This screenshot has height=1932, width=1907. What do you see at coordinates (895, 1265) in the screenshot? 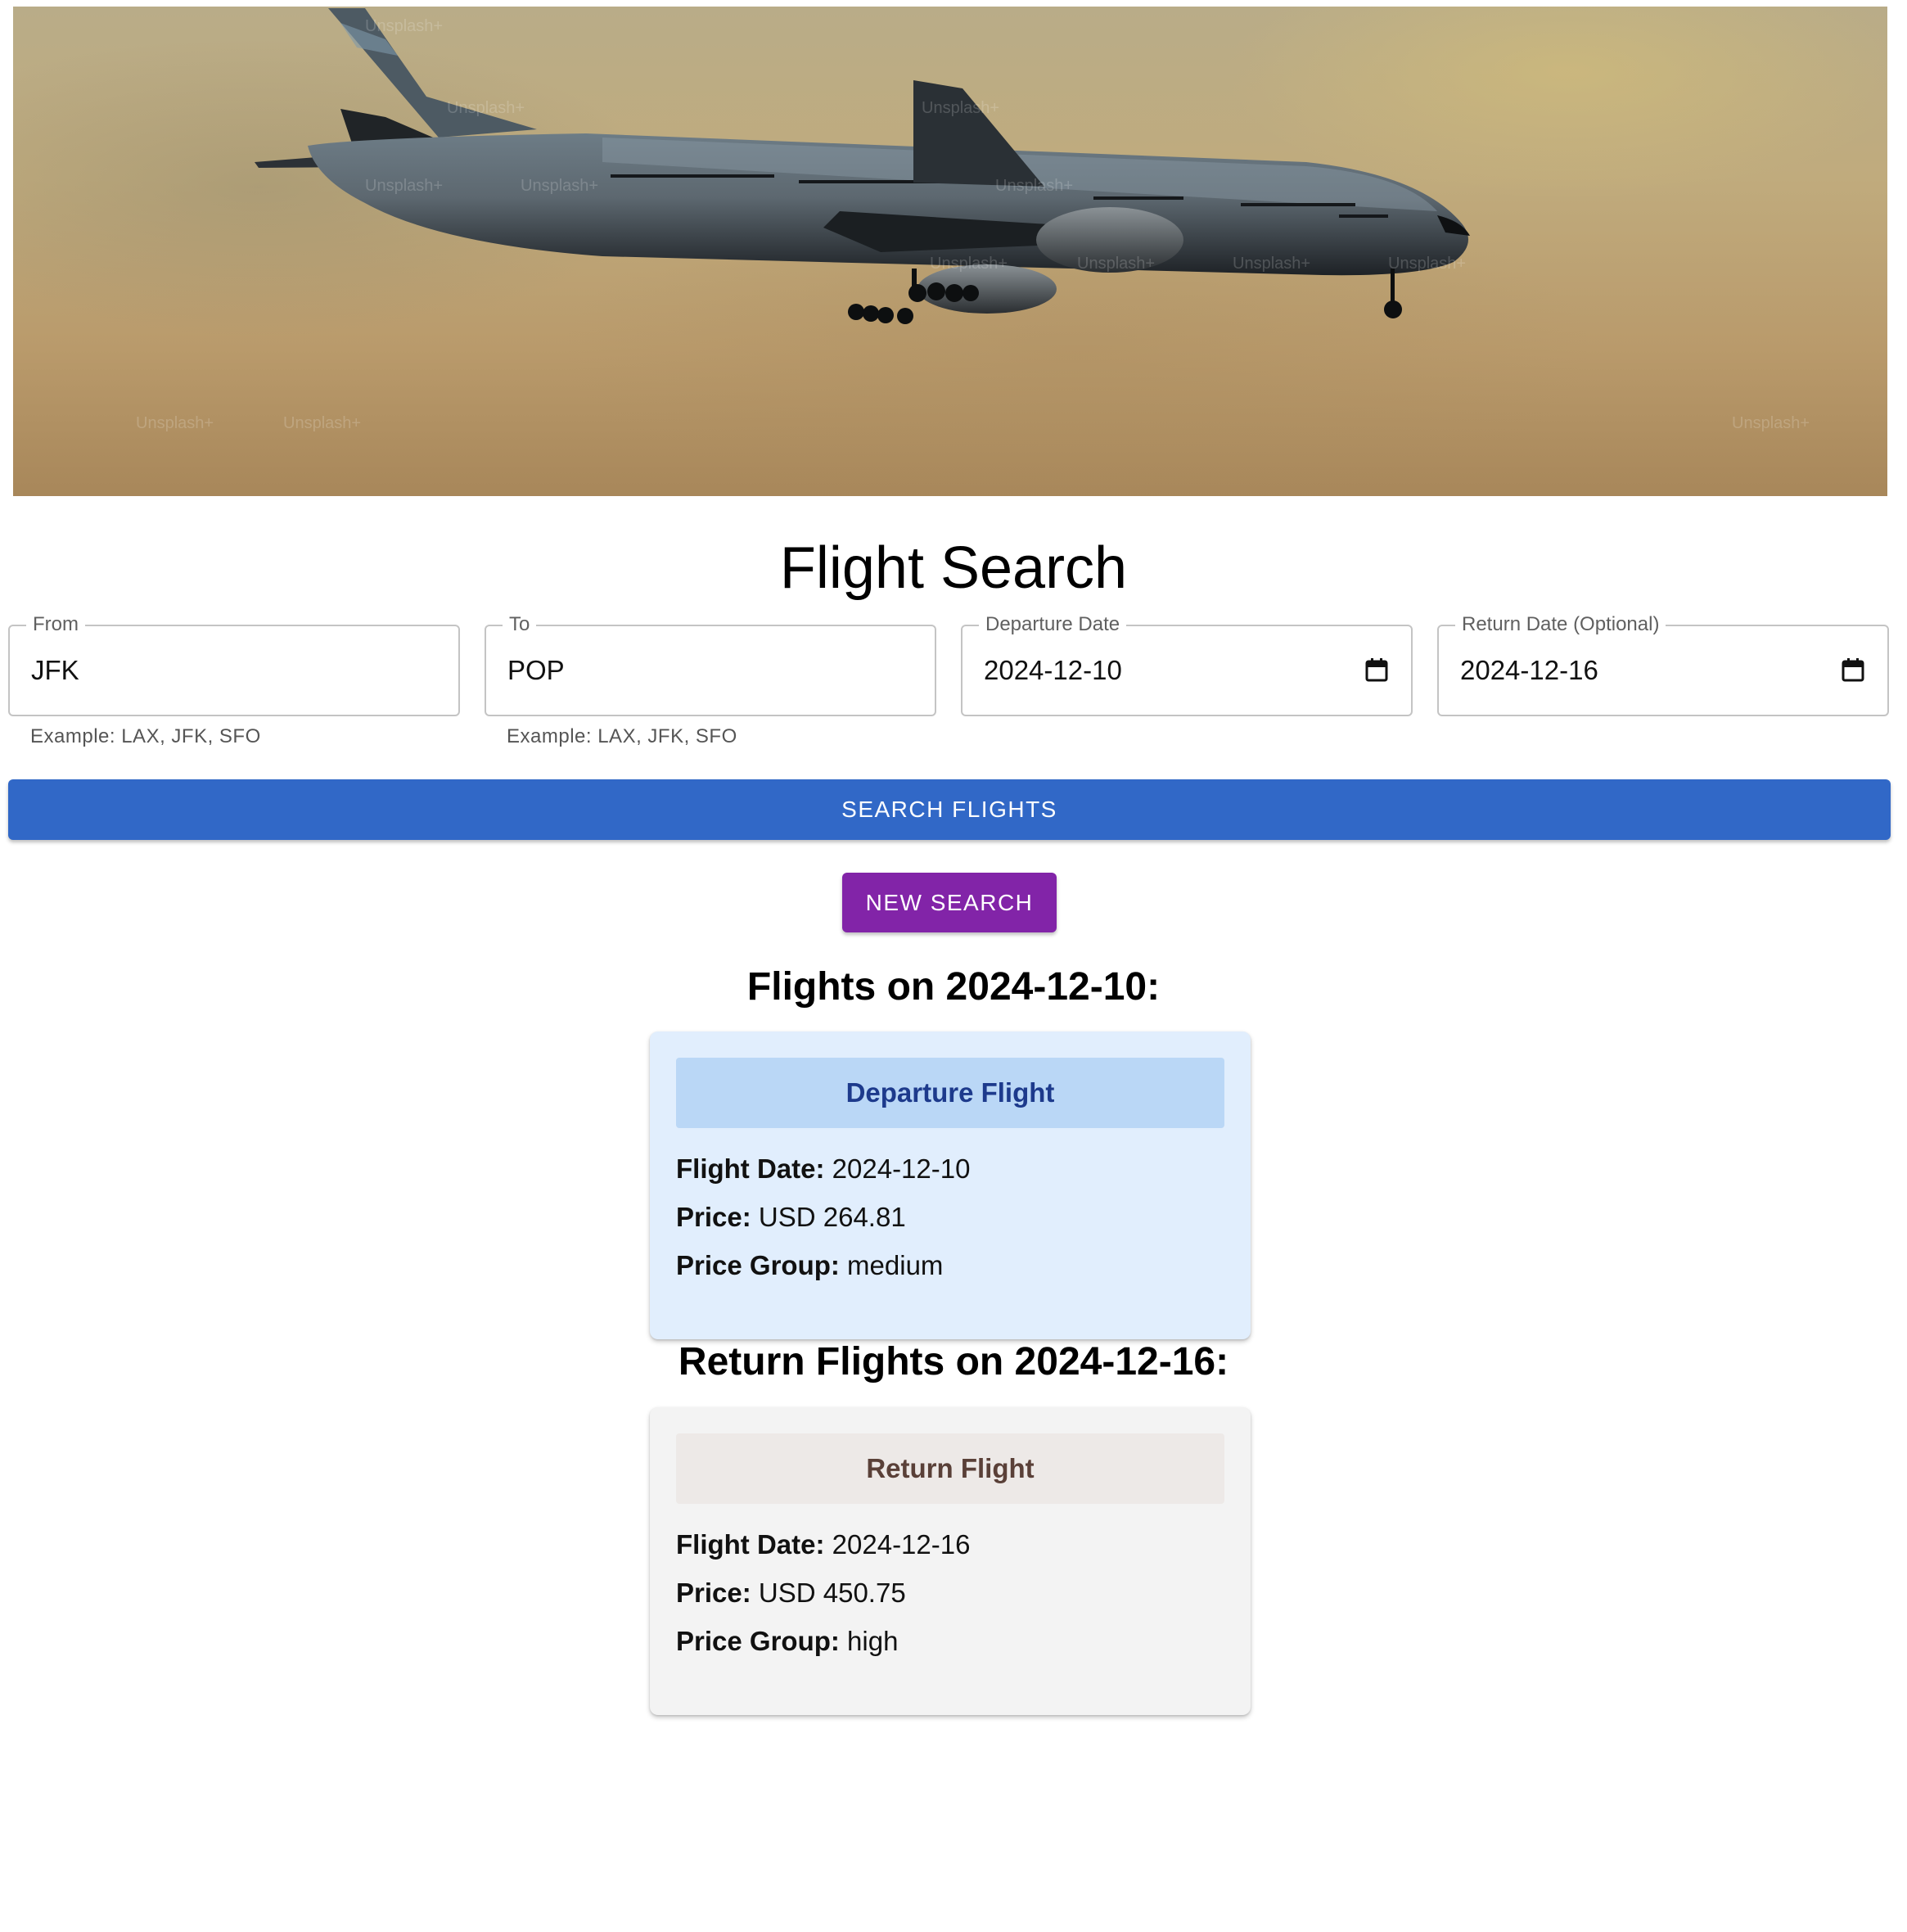
I see `price-group-value: medium` at bounding box center [895, 1265].